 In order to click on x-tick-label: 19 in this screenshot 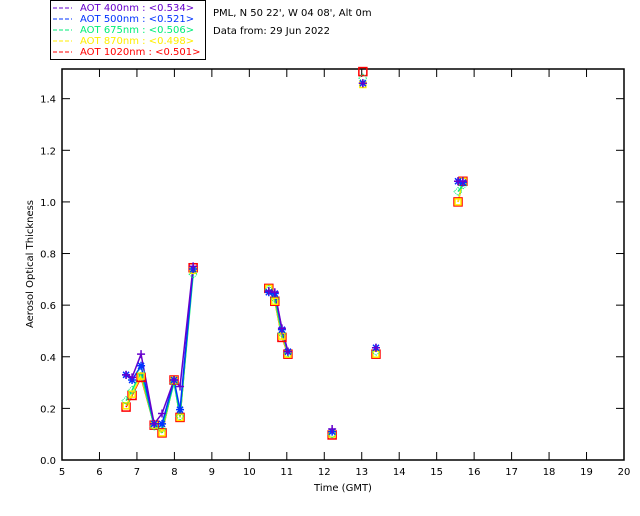, I will do `click(586, 472)`.